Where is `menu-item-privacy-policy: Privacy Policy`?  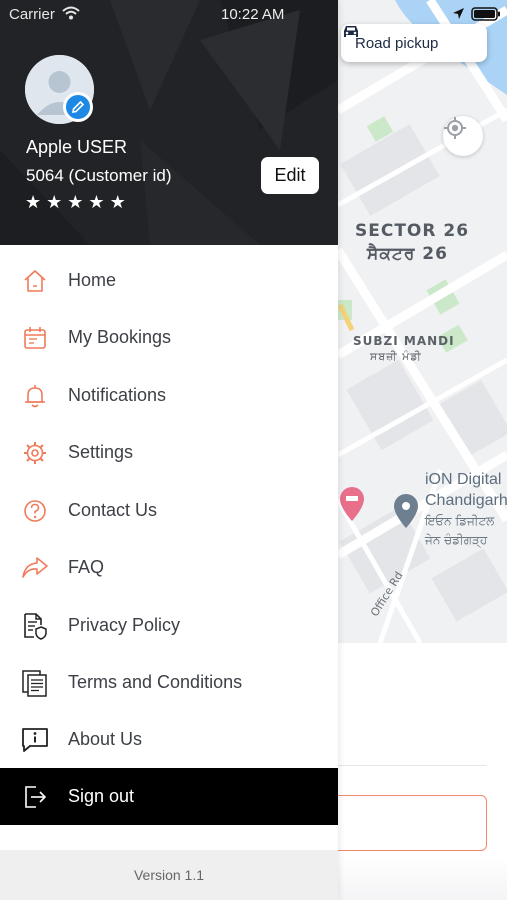
menu-item-privacy-policy: Privacy Policy is located at coordinates (169, 625).